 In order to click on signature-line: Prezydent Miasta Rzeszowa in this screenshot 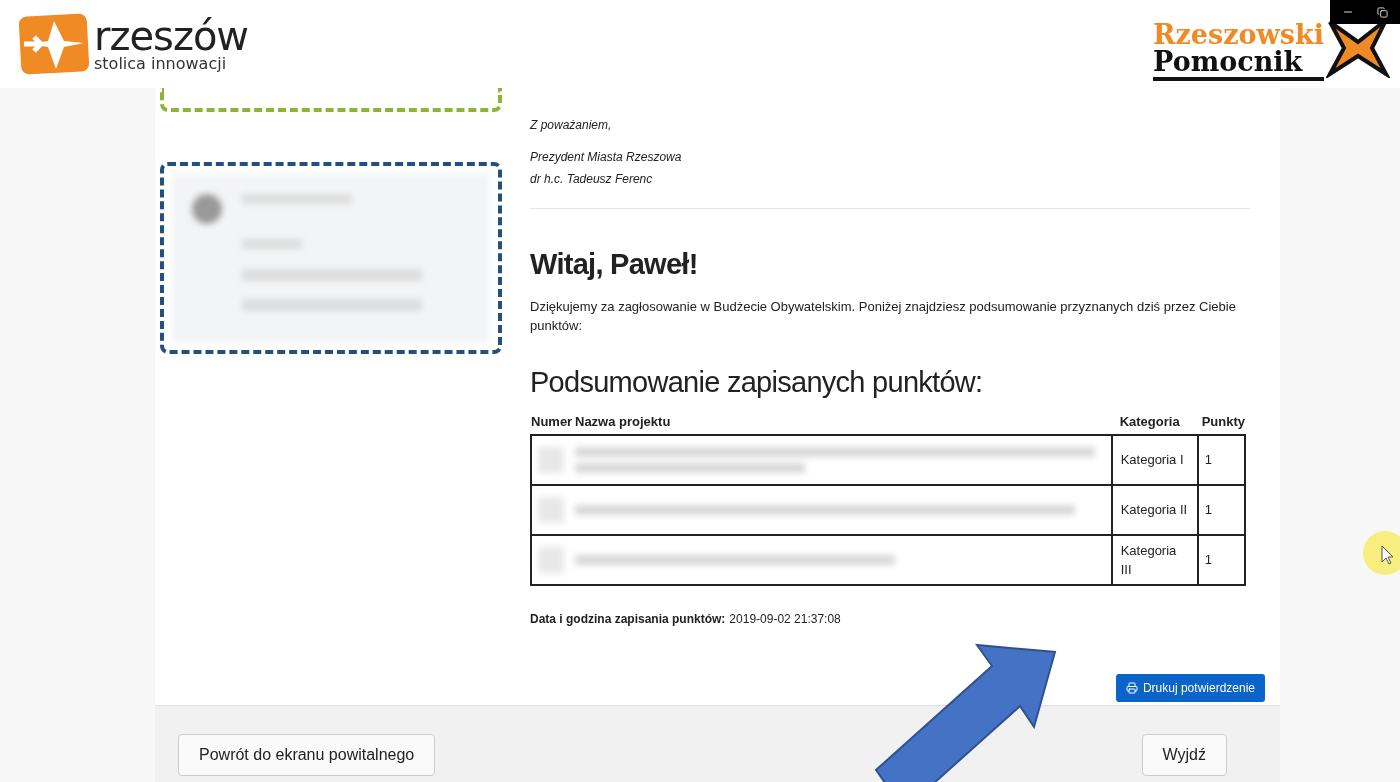, I will do `click(606, 157)`.